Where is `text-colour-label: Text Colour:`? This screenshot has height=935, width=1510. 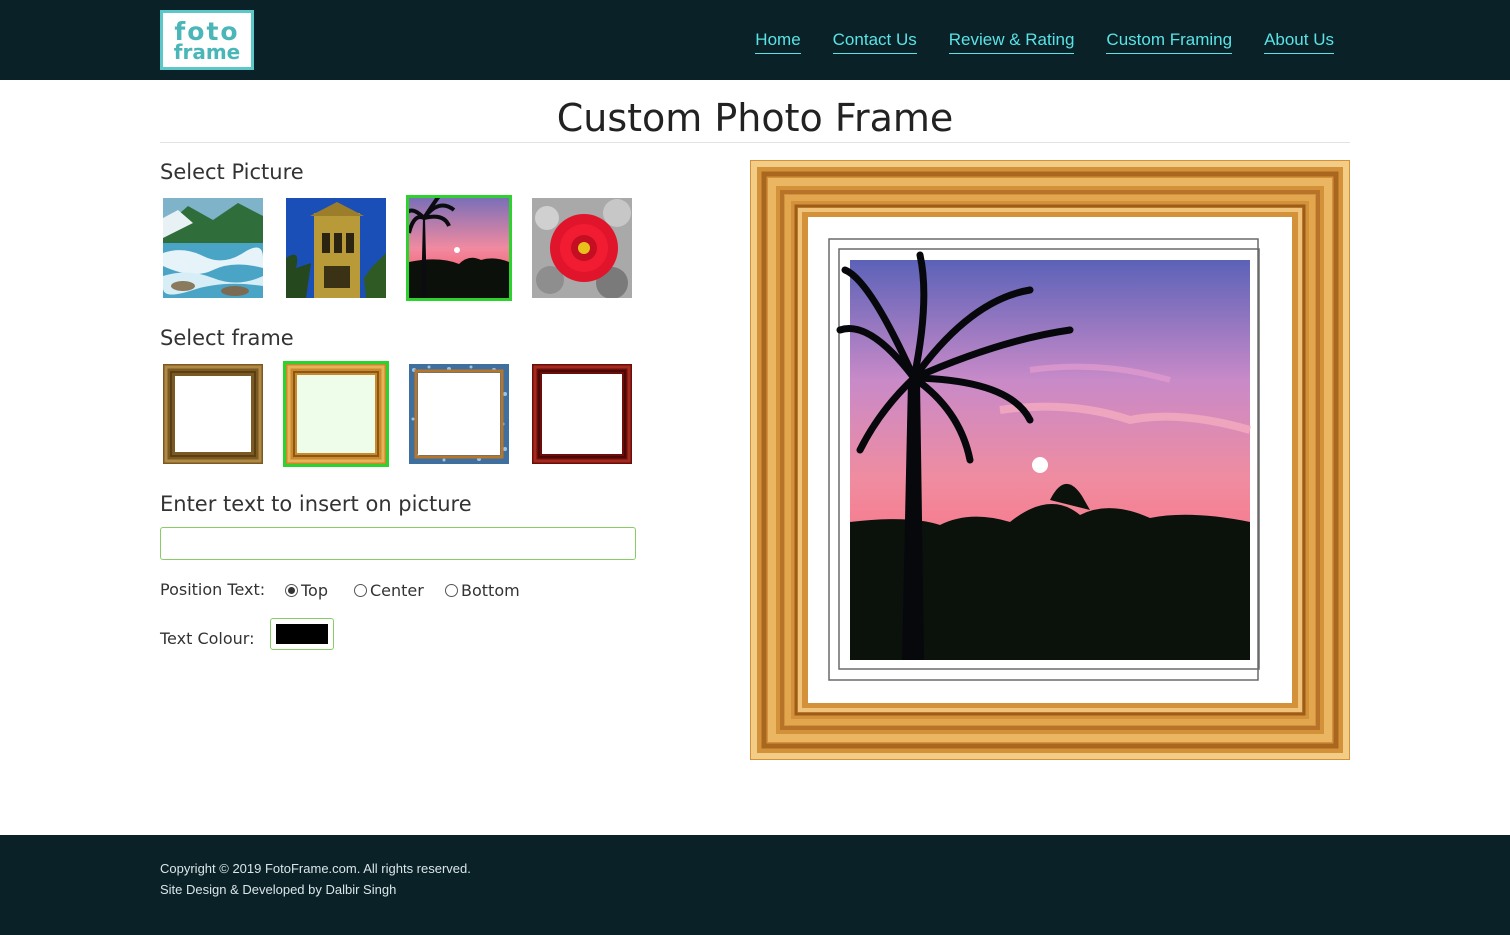 text-colour-label: Text Colour: is located at coordinates (207, 638).